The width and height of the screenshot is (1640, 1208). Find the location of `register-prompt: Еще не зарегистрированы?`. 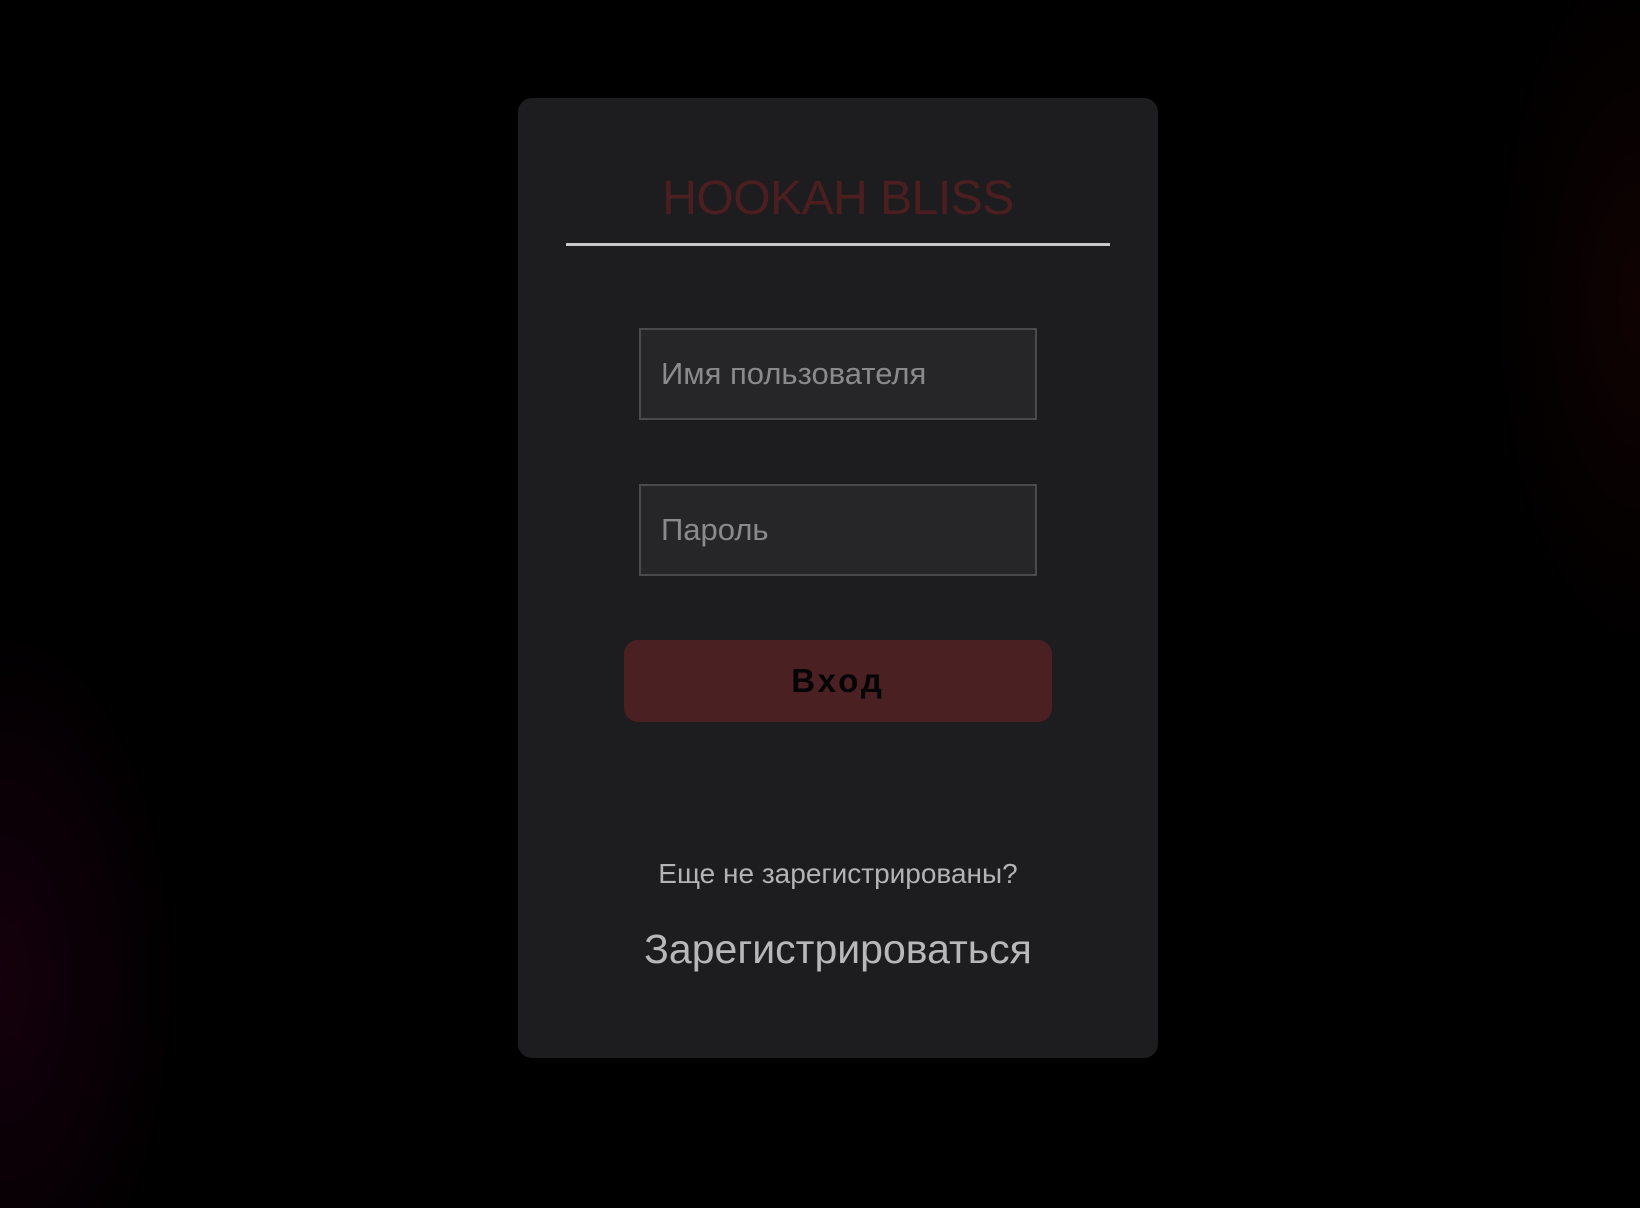

register-prompt: Еще не зарегистрированы? is located at coordinates (838, 873).